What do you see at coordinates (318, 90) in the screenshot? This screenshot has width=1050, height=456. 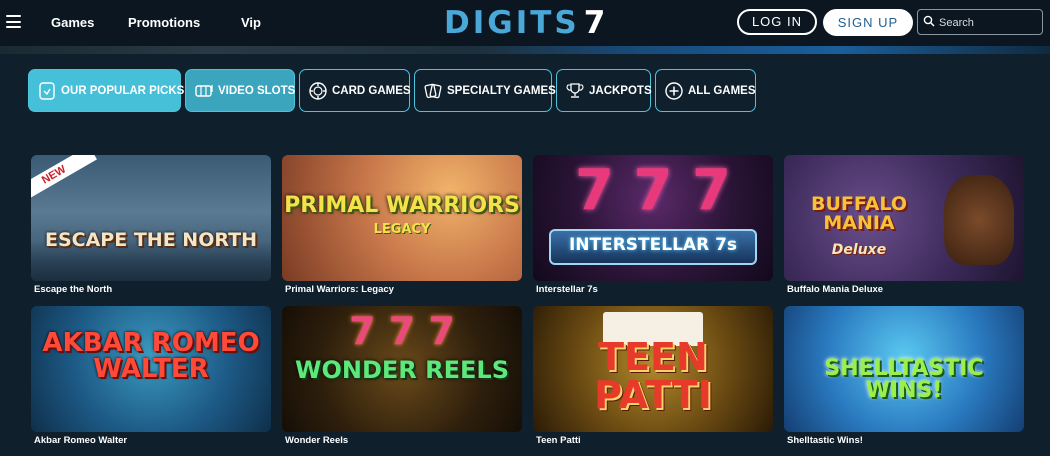 I see `poker-chip-icon` at bounding box center [318, 90].